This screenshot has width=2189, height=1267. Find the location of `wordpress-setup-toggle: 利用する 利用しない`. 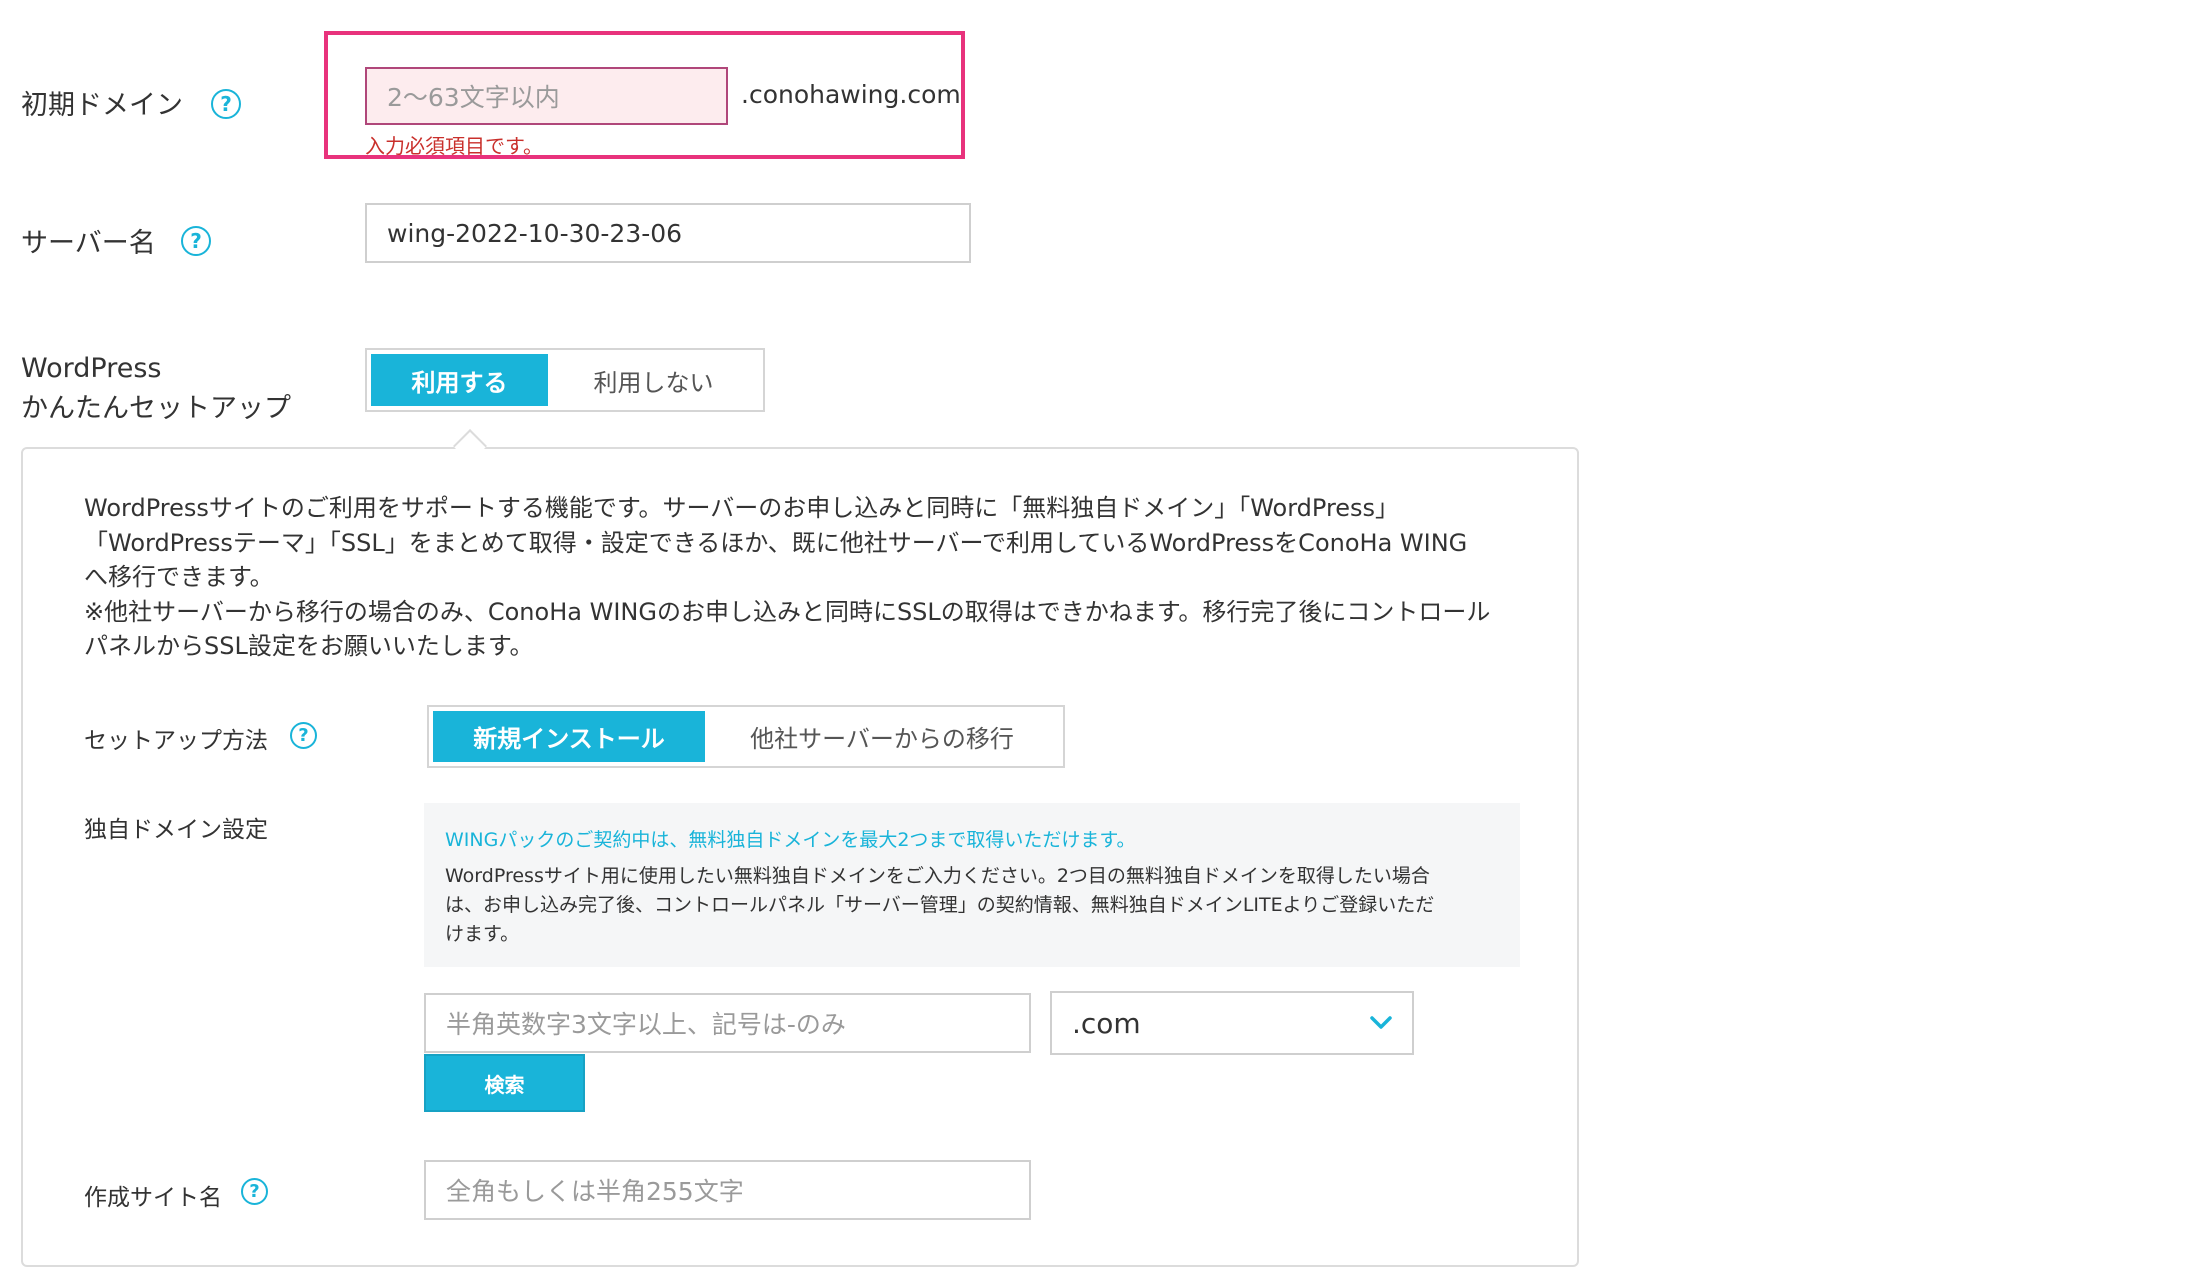

wordpress-setup-toggle: 利用する 利用しない is located at coordinates (565, 380).